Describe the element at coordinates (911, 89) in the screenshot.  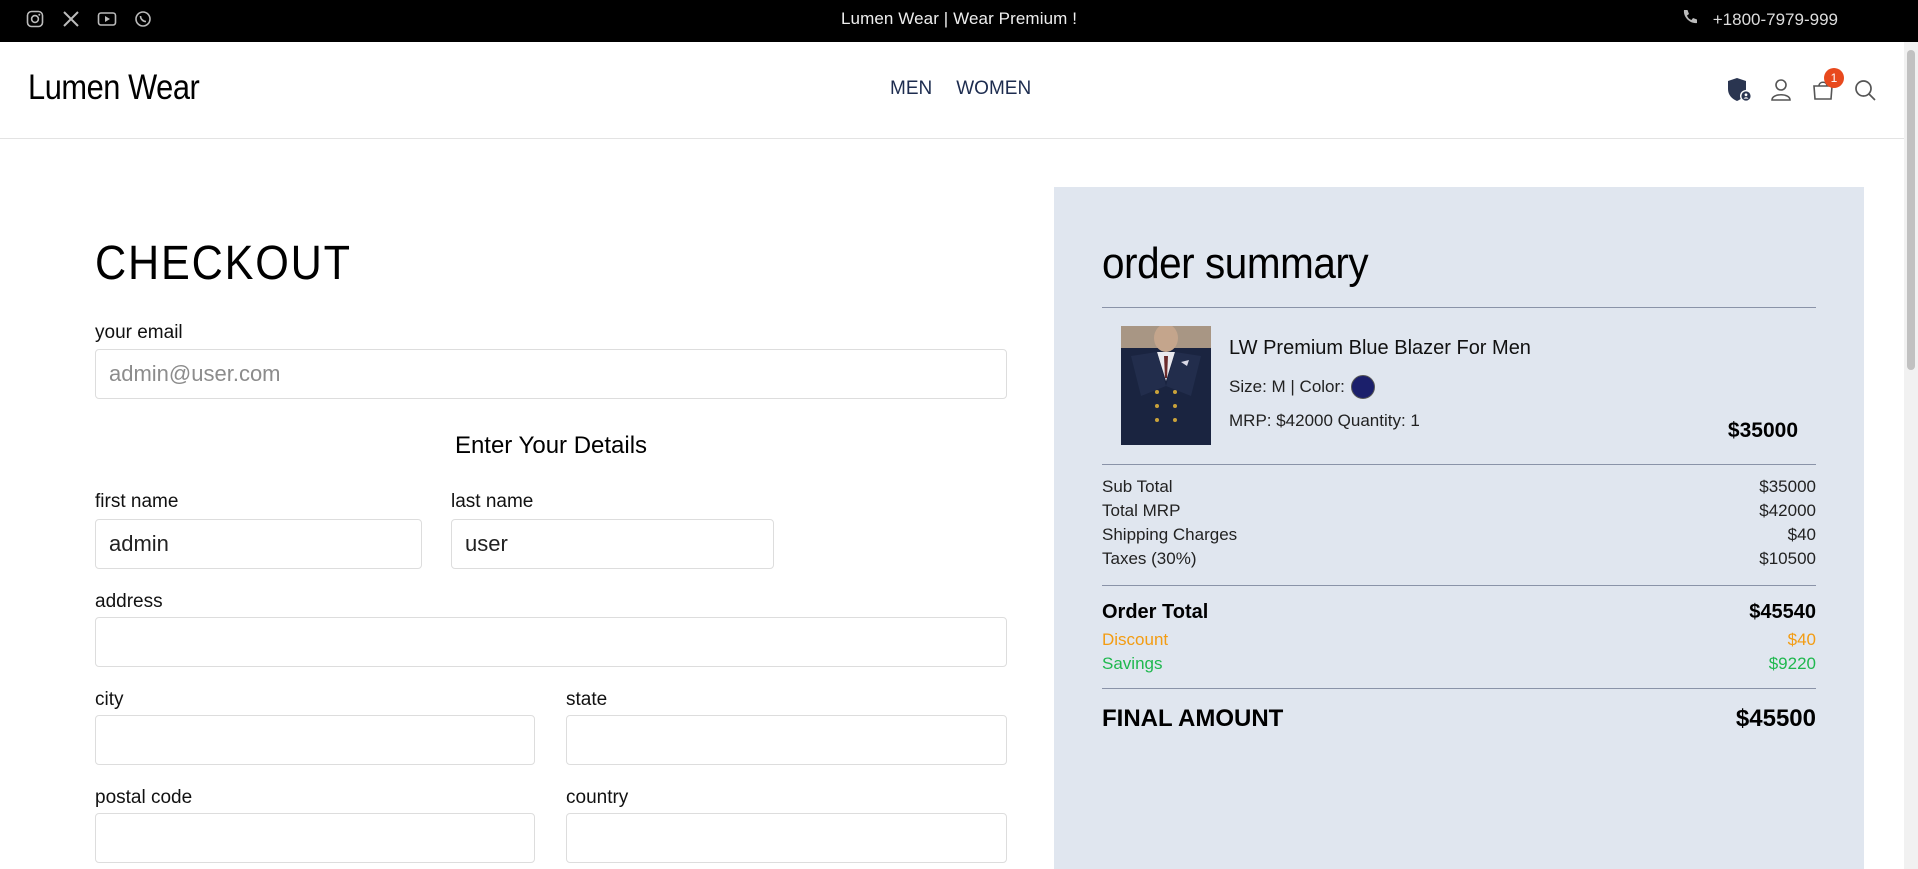
I see `nav-men: MEN` at that location.